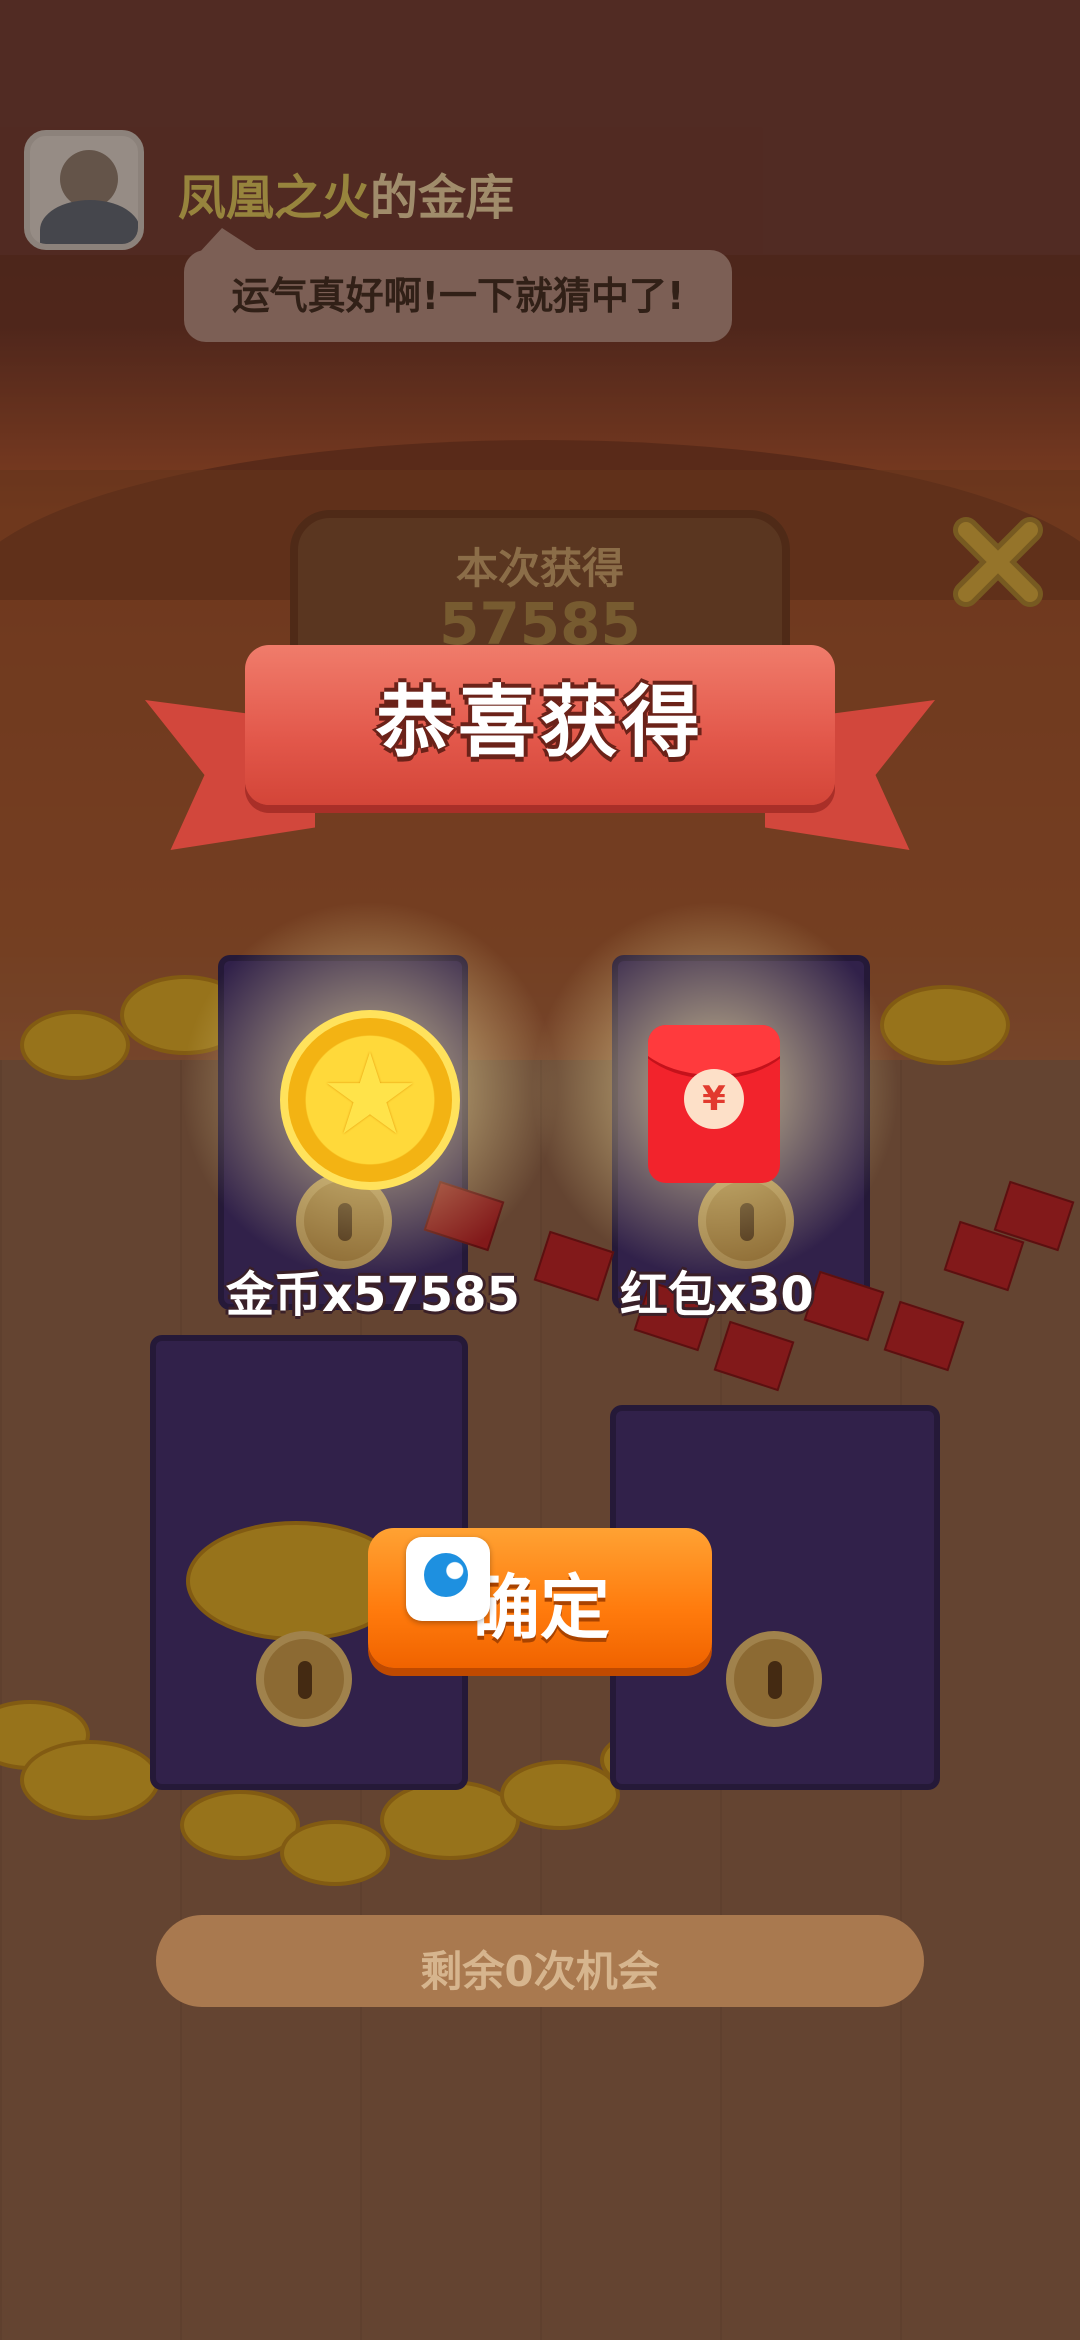  I want to click on top-bar, so click(540, 127).